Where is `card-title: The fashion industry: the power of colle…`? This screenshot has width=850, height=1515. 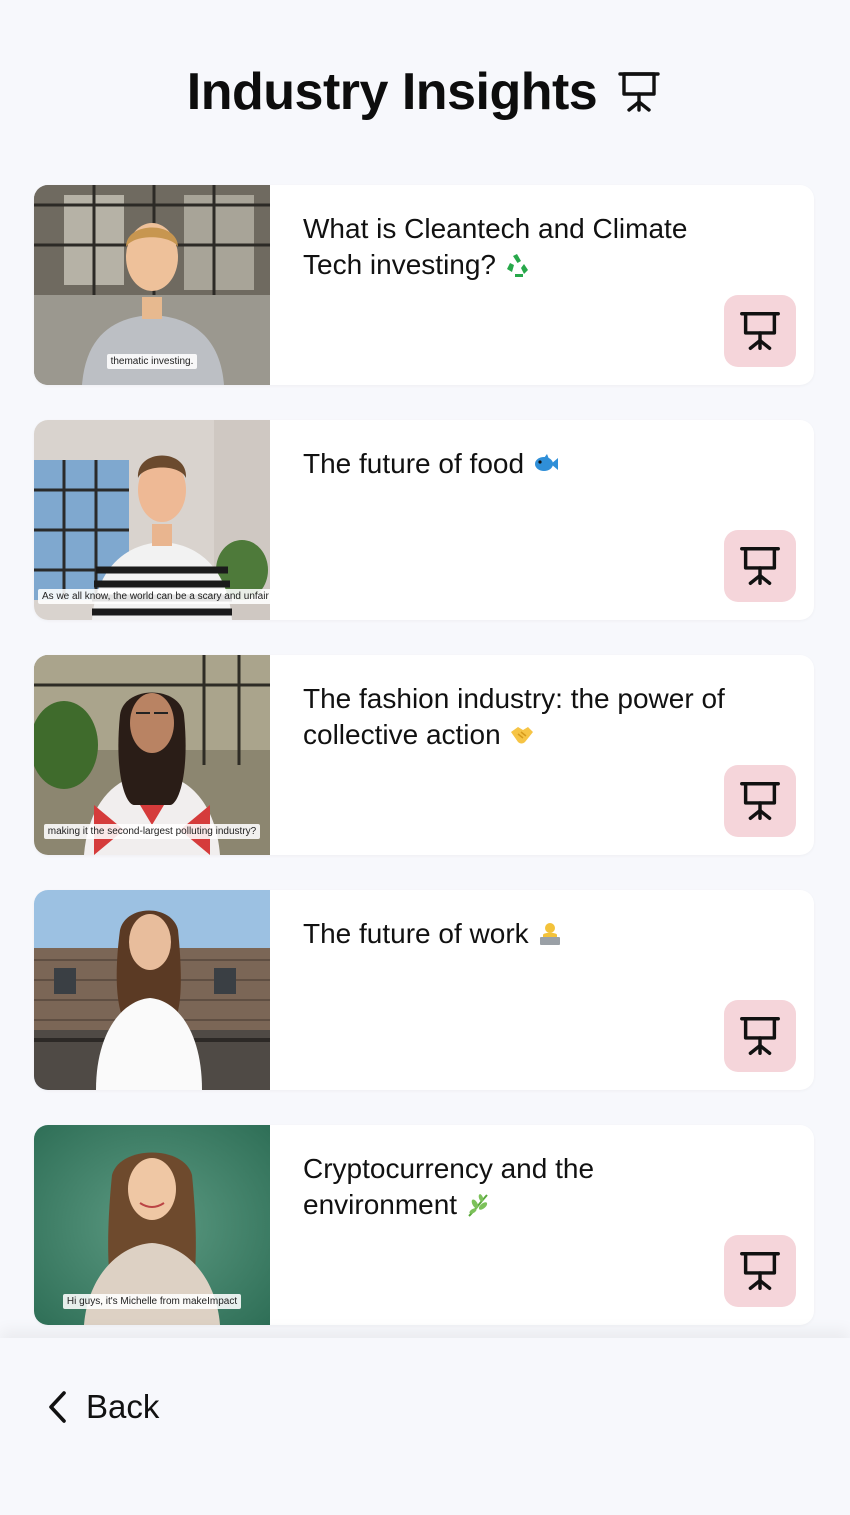
card-title: The fashion industry: the power of colle… is located at coordinates (514, 716).